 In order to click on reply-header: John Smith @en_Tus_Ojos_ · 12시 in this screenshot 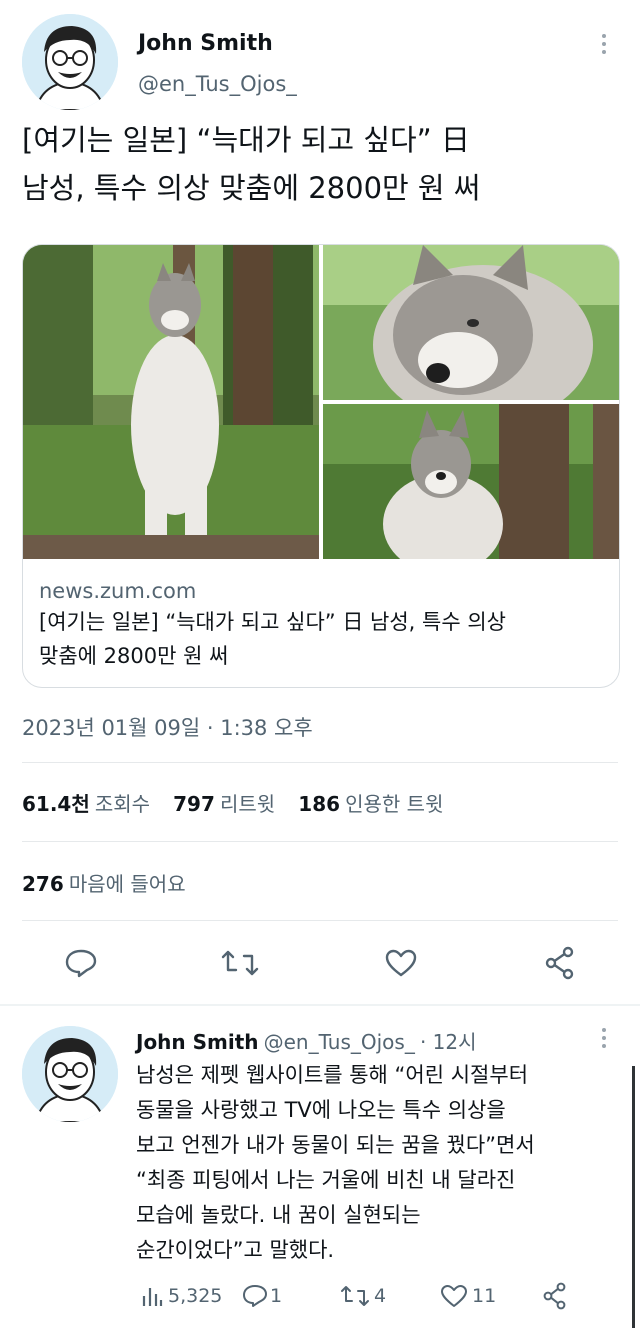, I will do `click(306, 1040)`.